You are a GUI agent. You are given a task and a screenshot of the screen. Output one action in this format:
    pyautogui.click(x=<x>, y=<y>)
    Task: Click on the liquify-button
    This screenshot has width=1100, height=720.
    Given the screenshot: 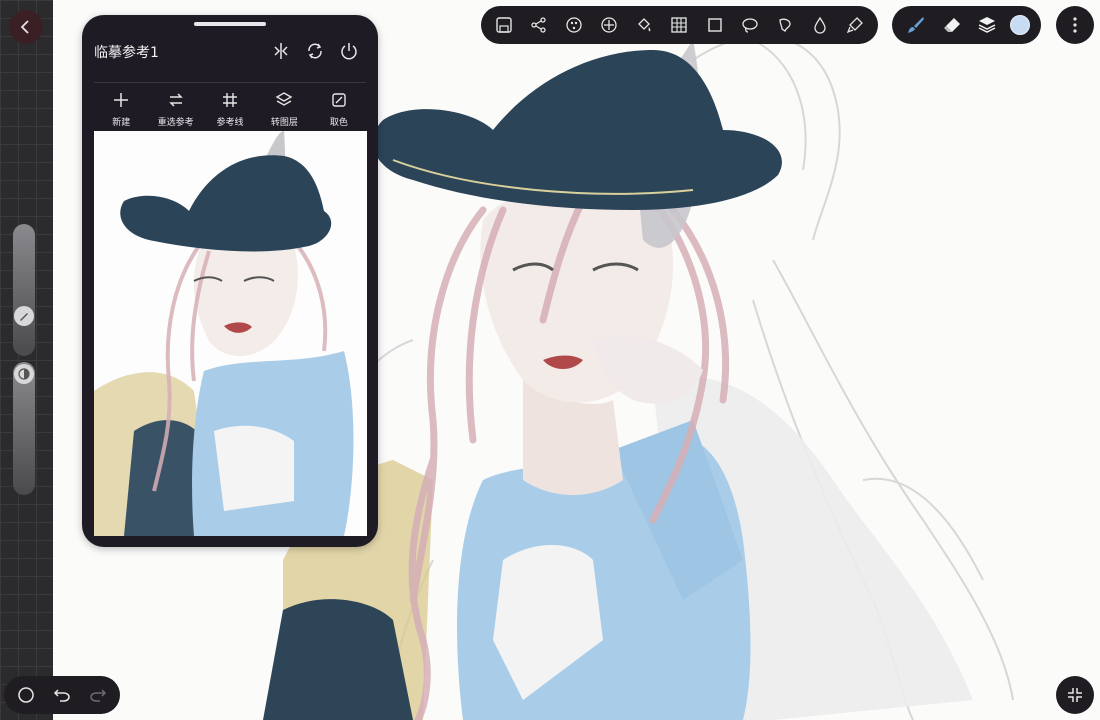 What is the action you would take?
    pyautogui.click(x=820, y=25)
    